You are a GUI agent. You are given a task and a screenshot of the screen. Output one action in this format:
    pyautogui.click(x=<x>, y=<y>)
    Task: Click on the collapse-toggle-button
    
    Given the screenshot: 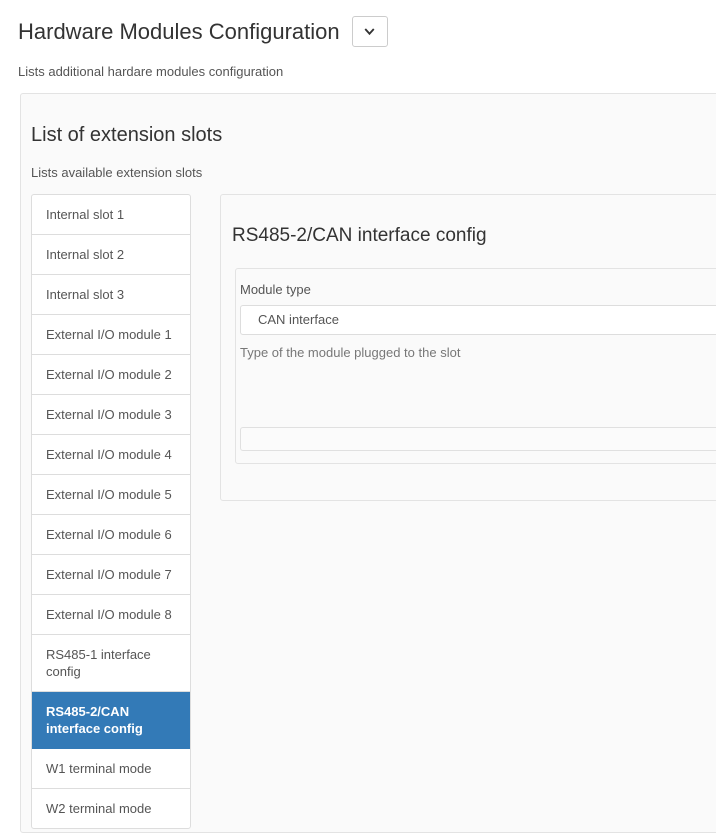 What is the action you would take?
    pyautogui.click(x=369, y=31)
    